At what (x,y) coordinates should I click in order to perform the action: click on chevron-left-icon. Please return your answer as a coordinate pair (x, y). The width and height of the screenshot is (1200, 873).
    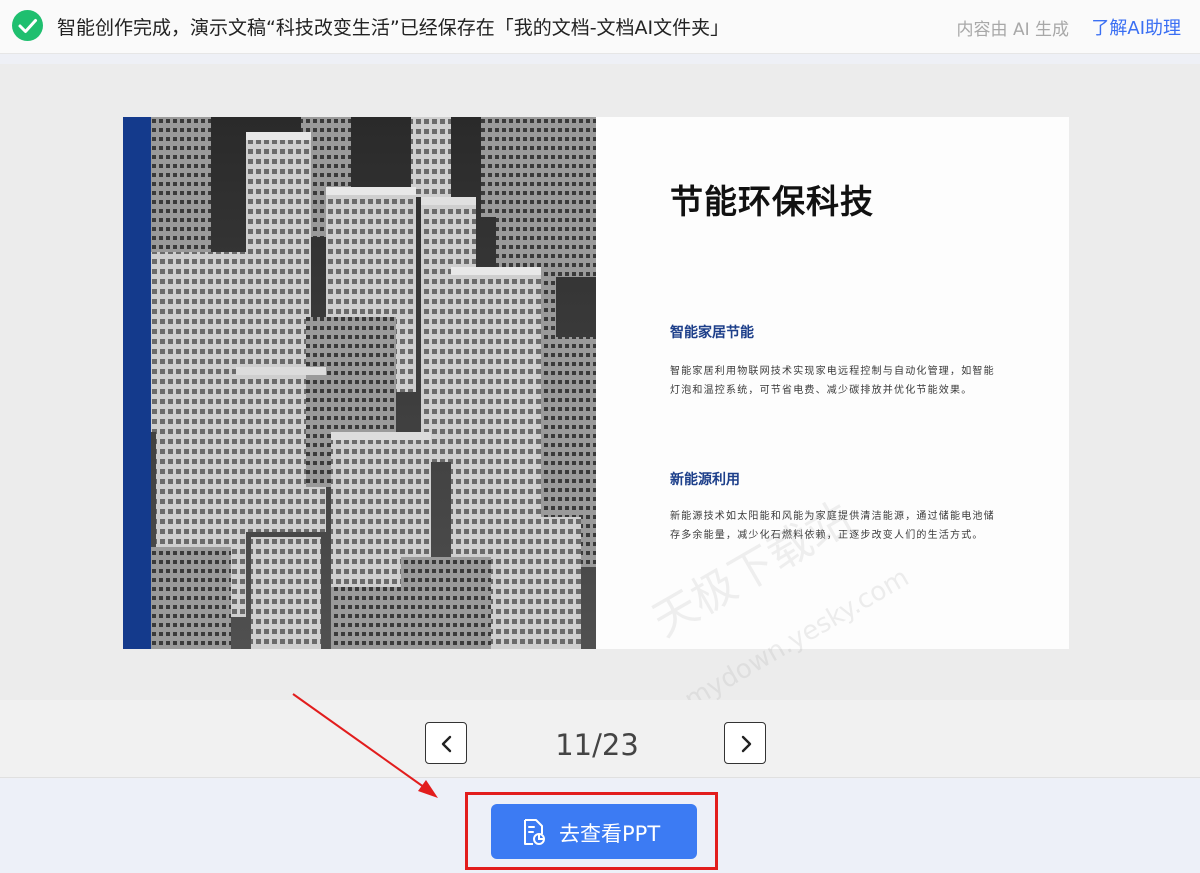
    Looking at the image, I should click on (446, 744).